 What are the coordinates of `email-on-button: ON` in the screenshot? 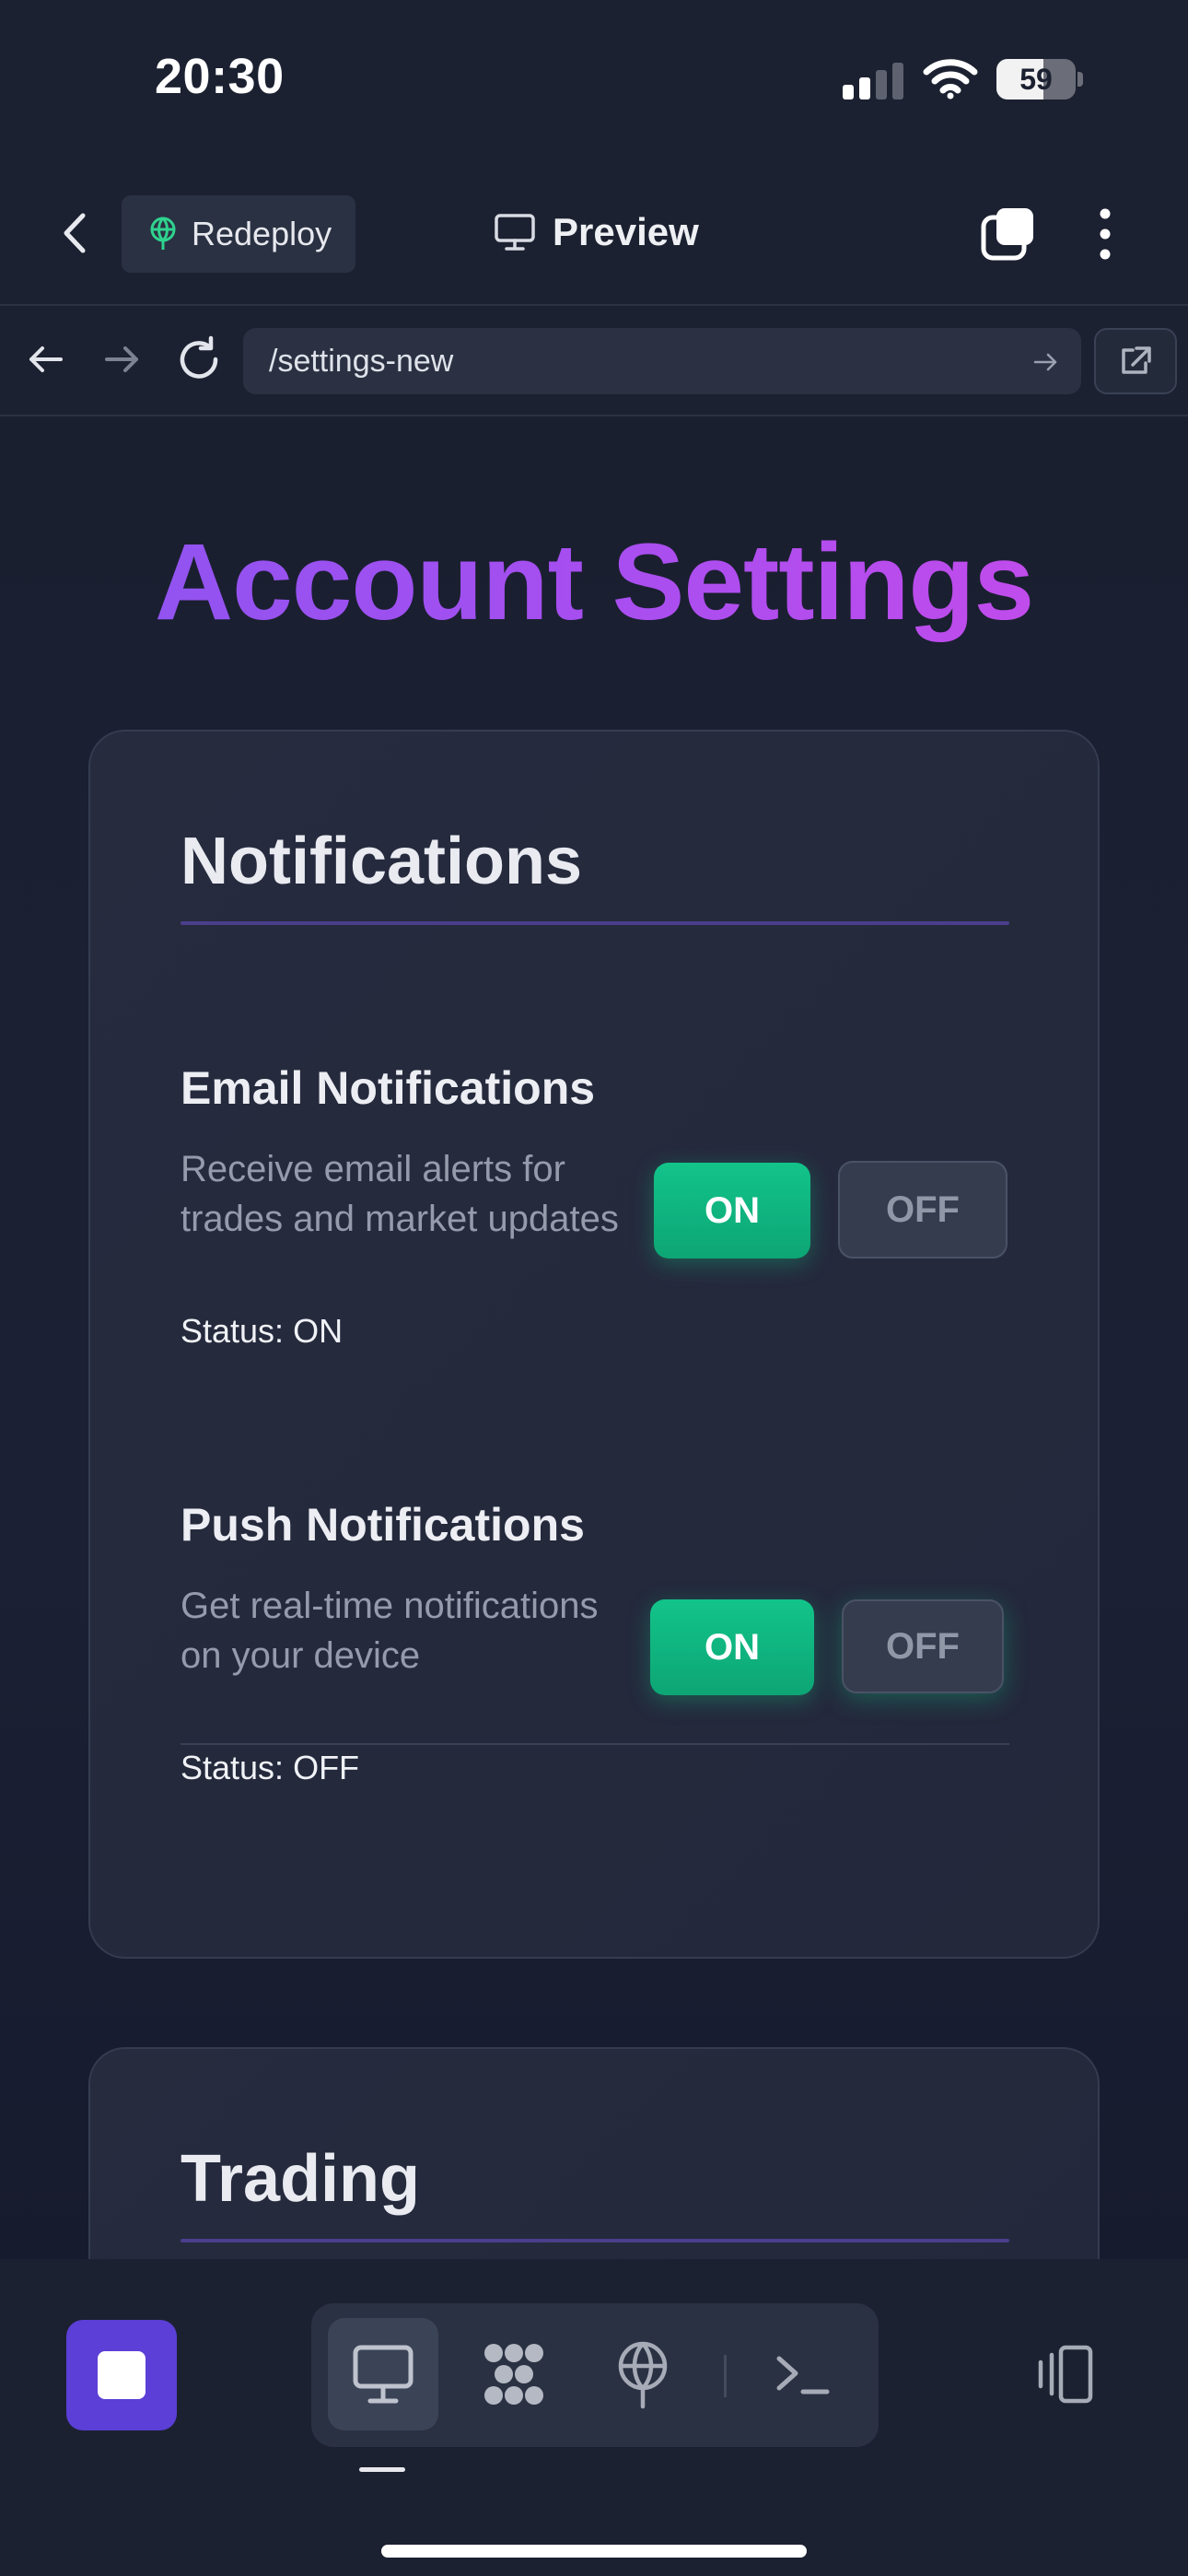 It's located at (732, 1211).